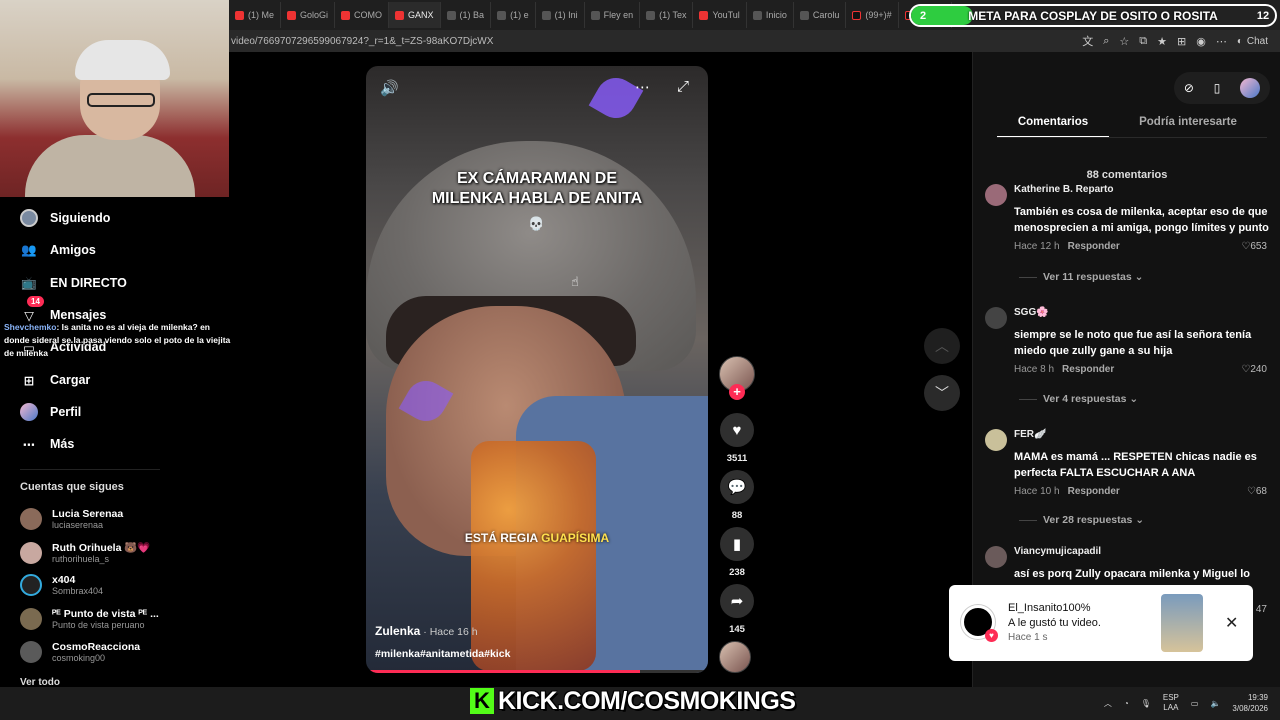 The height and width of the screenshot is (720, 1280). What do you see at coordinates (1081, 277) in the screenshot?
I see `view-replies-link: Ver 11 respuestas ⌄` at bounding box center [1081, 277].